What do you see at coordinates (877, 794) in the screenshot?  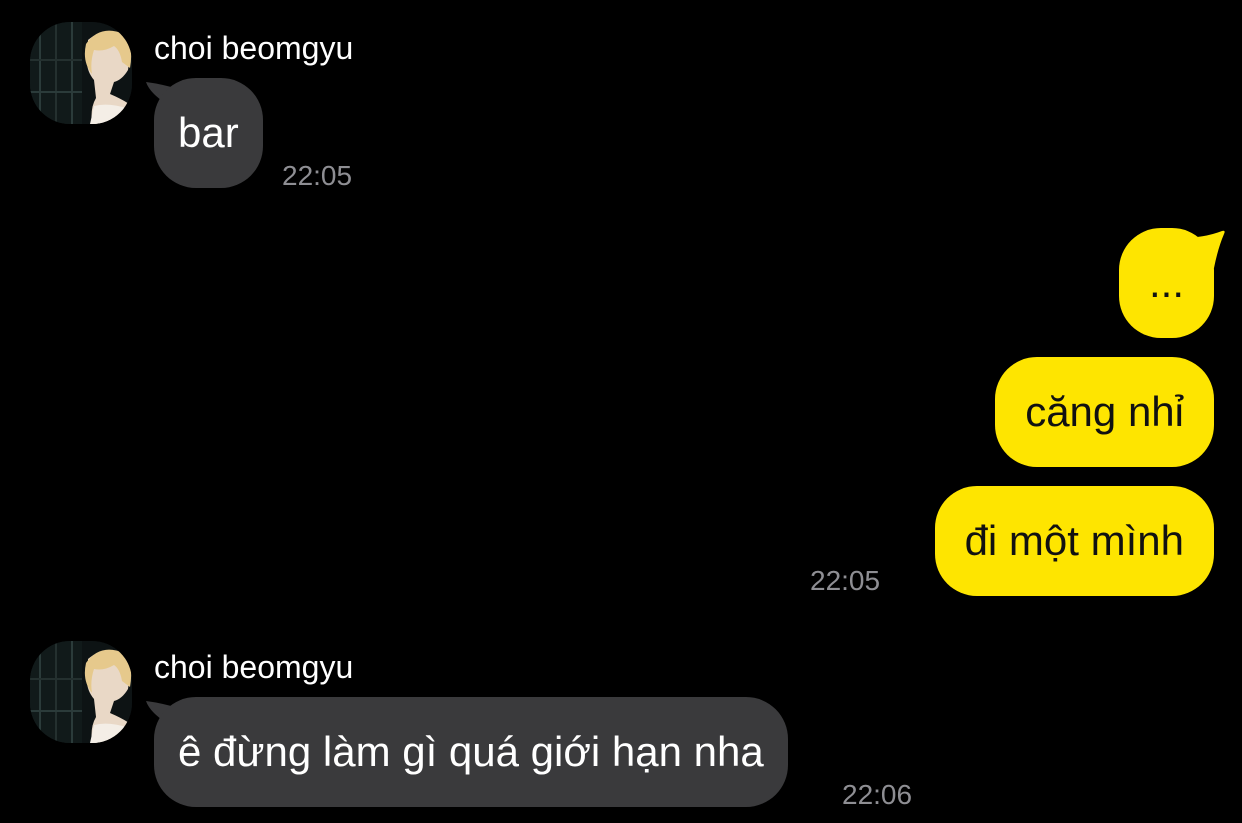 I see `message-timestamp: 22:06` at bounding box center [877, 794].